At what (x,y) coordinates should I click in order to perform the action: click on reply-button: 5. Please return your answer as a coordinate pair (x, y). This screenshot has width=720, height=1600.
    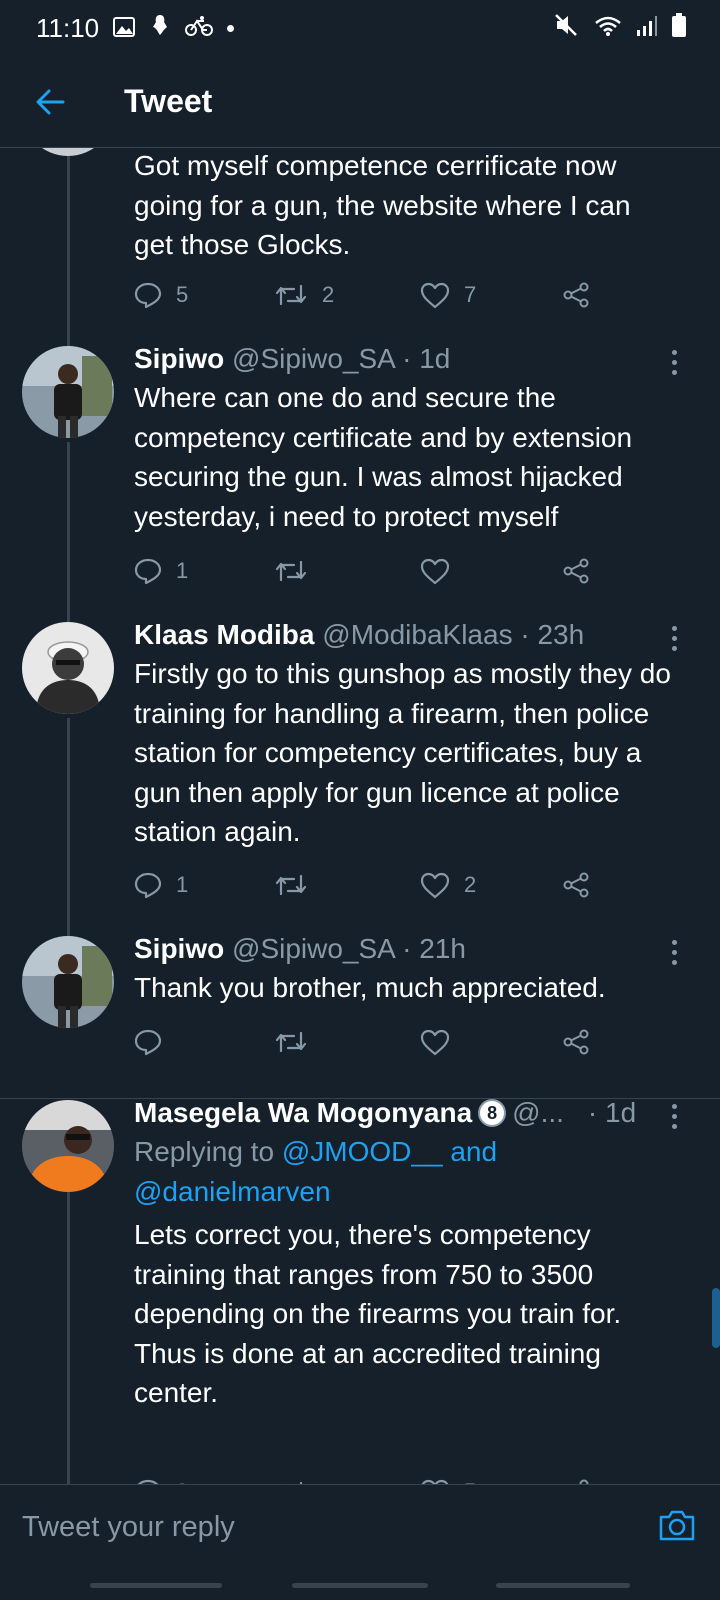
    Looking at the image, I should click on (161, 295).